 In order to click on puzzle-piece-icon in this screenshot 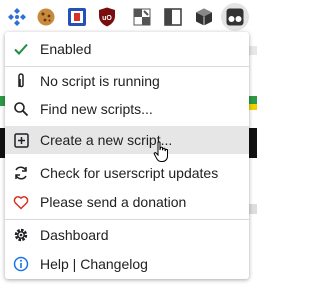, I will do `click(17, 17)`.